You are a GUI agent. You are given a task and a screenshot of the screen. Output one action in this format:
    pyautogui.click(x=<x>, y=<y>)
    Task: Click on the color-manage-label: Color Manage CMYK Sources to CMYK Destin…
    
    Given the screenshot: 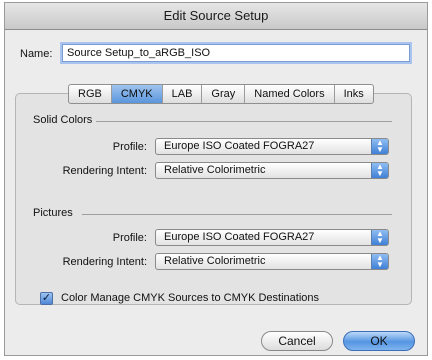 What is the action you would take?
    pyautogui.click(x=190, y=298)
    